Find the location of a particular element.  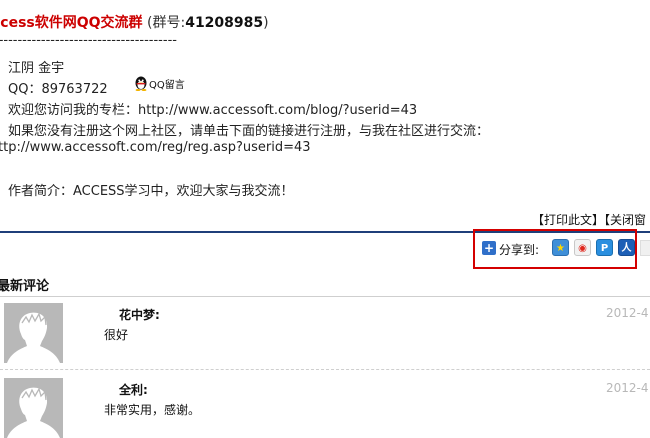

comment-text: 非常实用，感谢。 is located at coordinates (152, 410).